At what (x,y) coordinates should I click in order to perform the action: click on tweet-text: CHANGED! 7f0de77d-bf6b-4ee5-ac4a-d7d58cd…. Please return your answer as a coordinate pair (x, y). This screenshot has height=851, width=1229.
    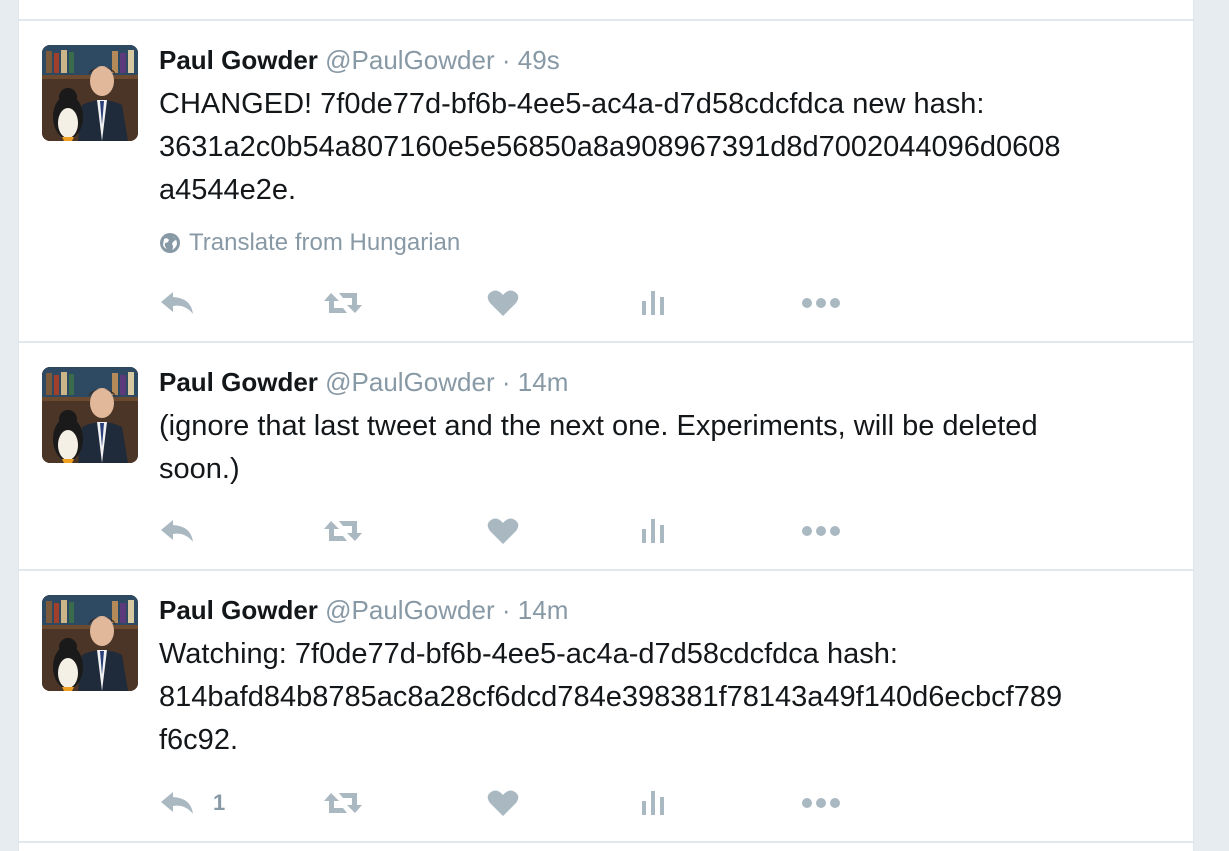
    Looking at the image, I should click on (610, 147).